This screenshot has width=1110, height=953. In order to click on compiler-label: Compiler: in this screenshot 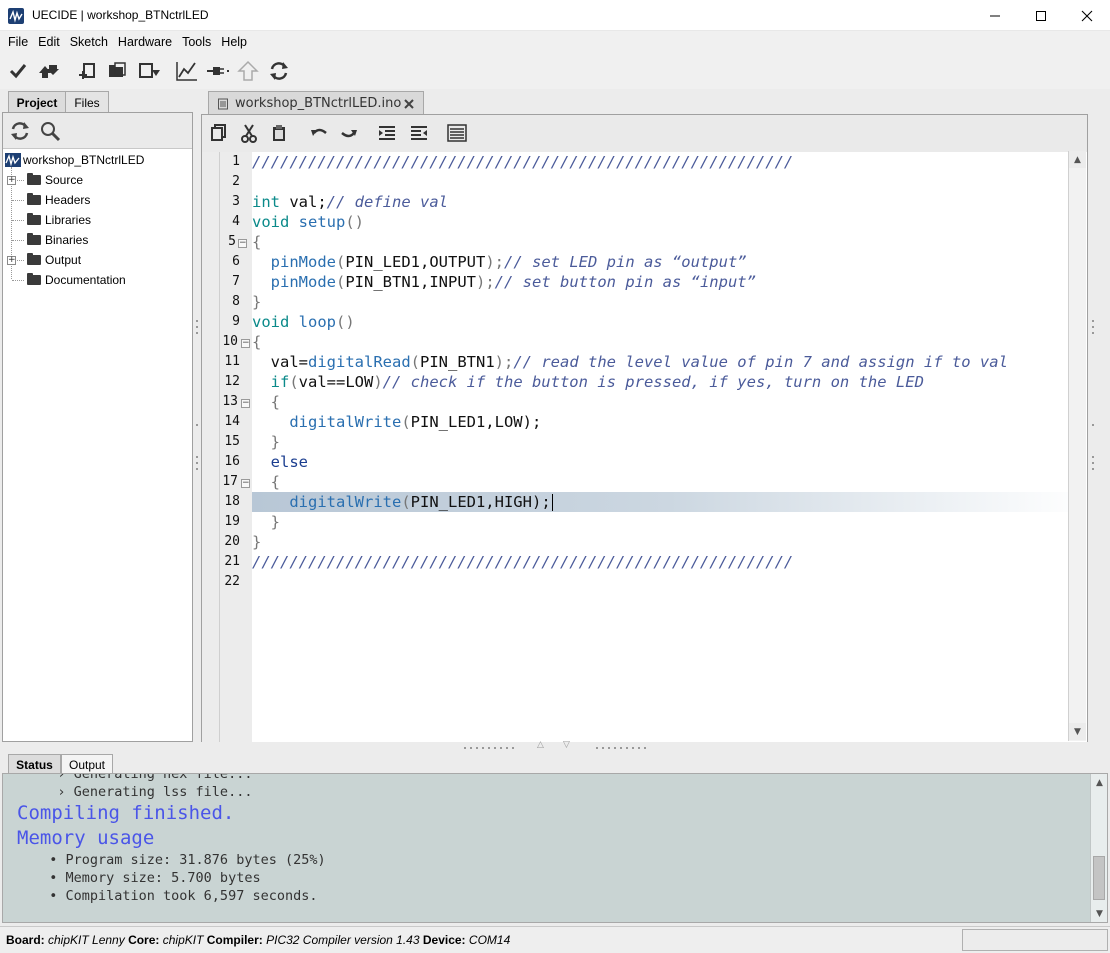, I will do `click(234, 940)`.